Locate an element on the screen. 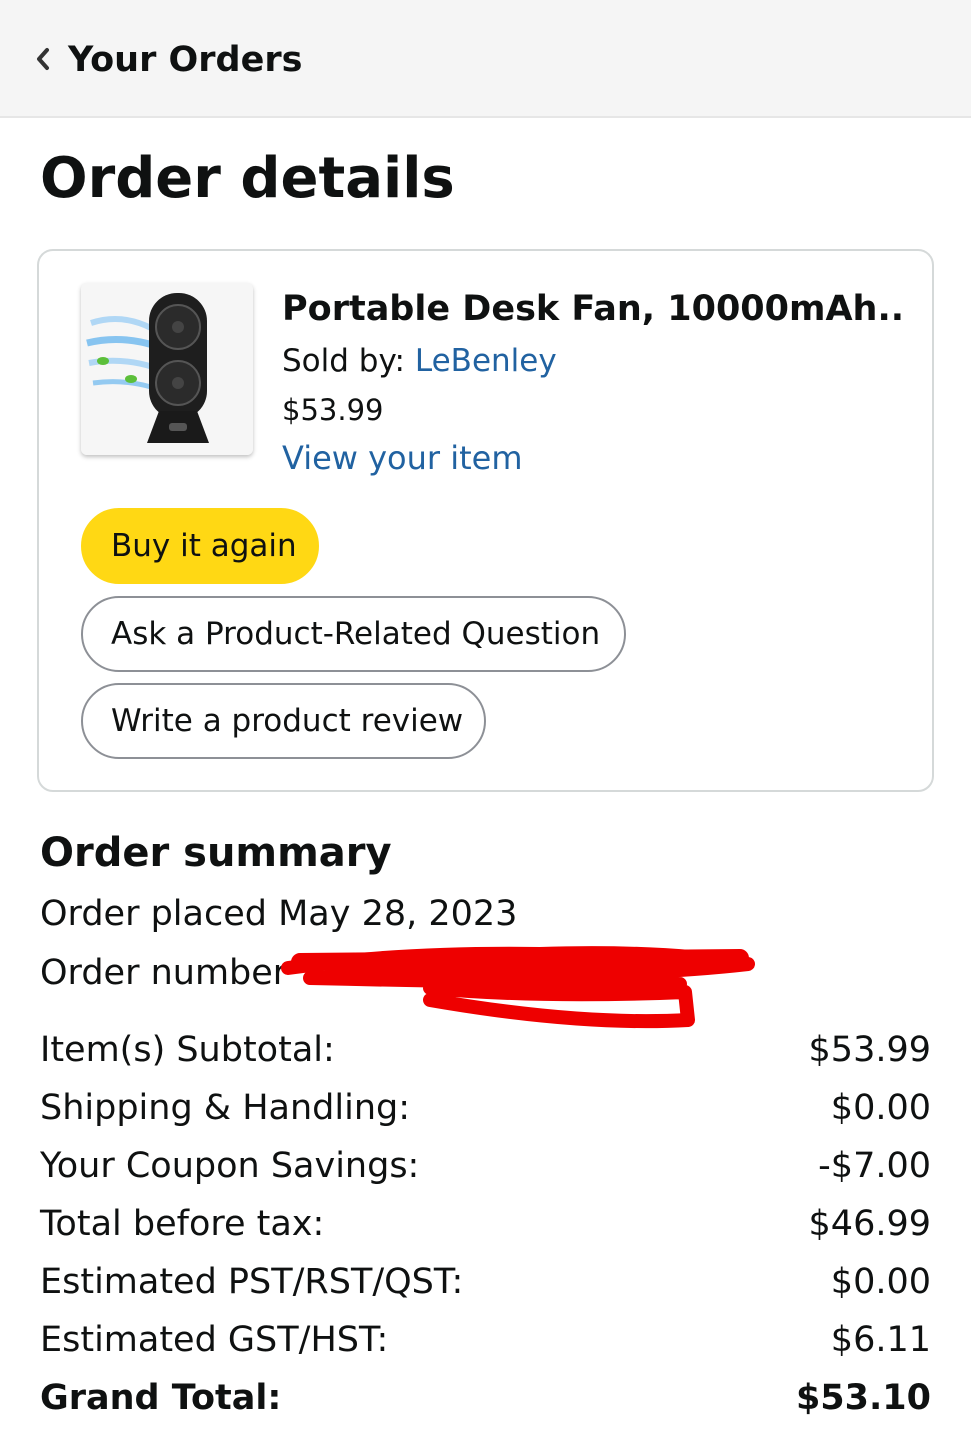 This screenshot has height=1440, width=971. summary-row-total-before-tax: Total before tax: $46.99 is located at coordinates (485, 1224).